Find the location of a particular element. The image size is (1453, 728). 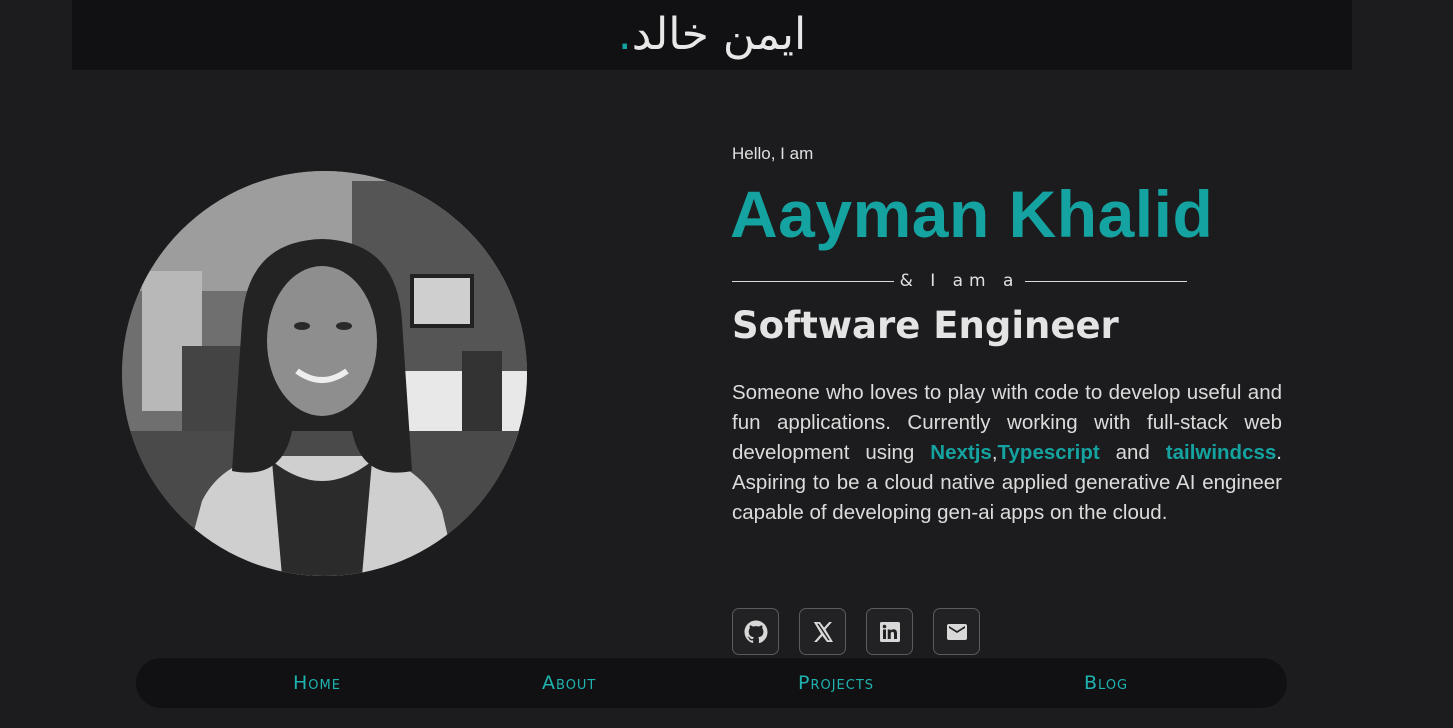

bottom-nav: Home About Projects Blog is located at coordinates (711, 683).